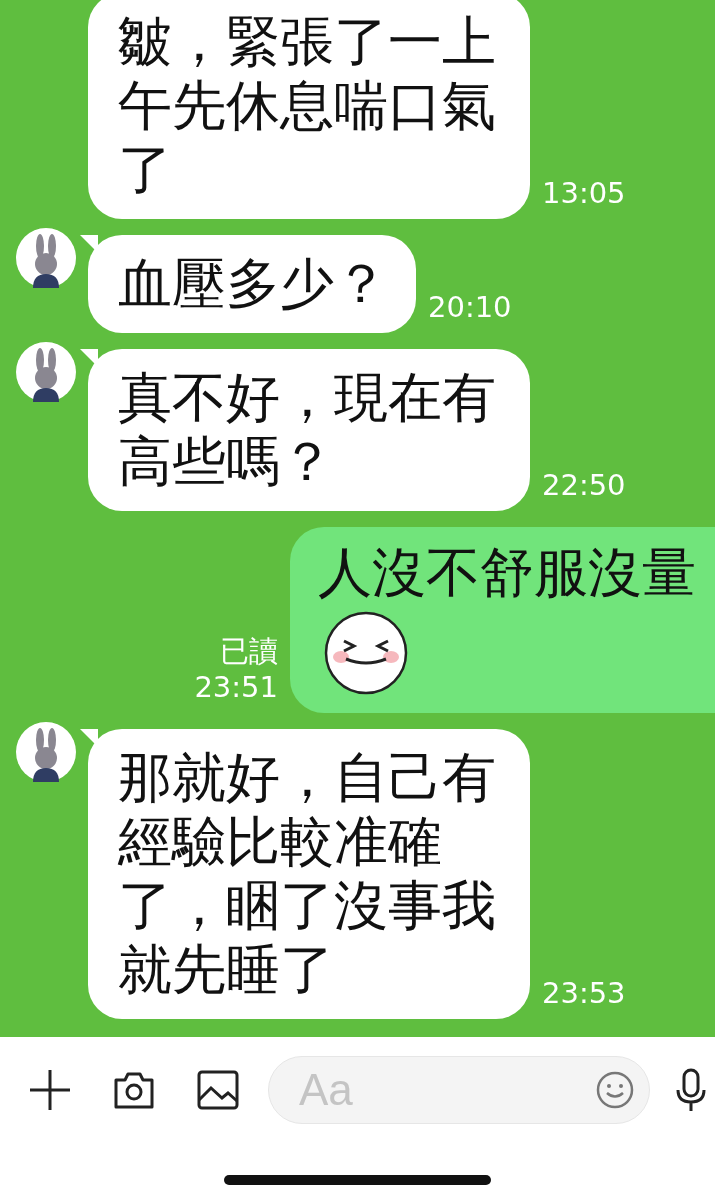  Describe the element at coordinates (584, 193) in the screenshot. I see `message-time: 13:05` at that location.